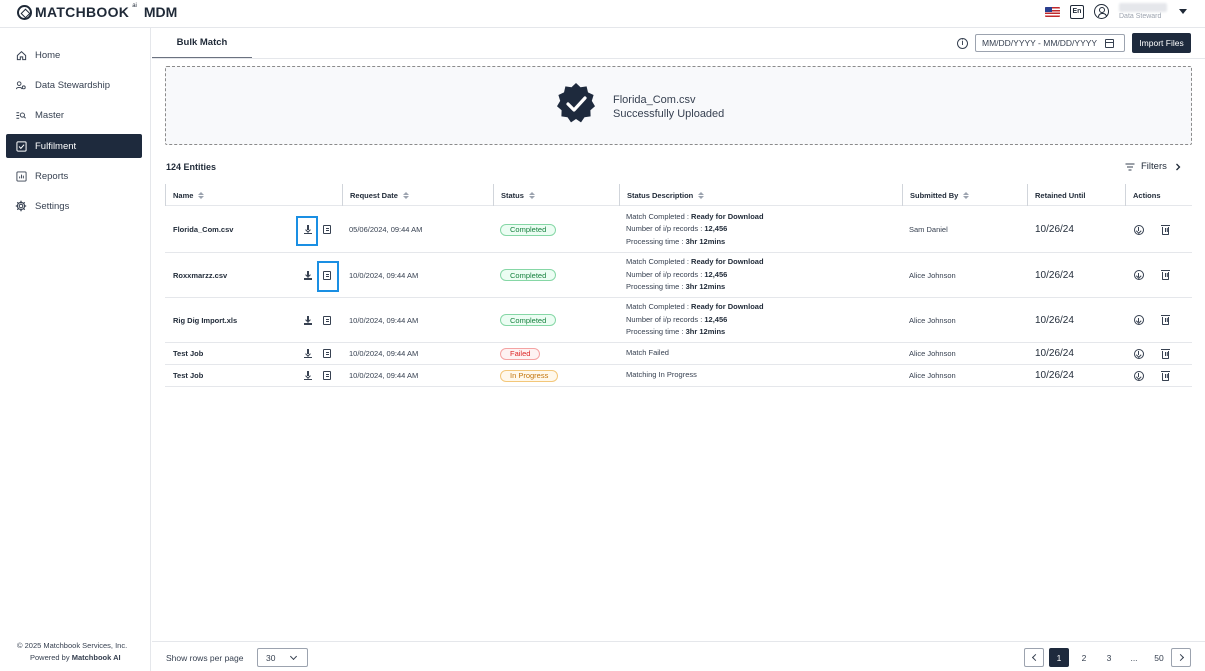 This screenshot has height=671, width=1205. I want to click on rows-per-page-select: 30, so click(282, 657).